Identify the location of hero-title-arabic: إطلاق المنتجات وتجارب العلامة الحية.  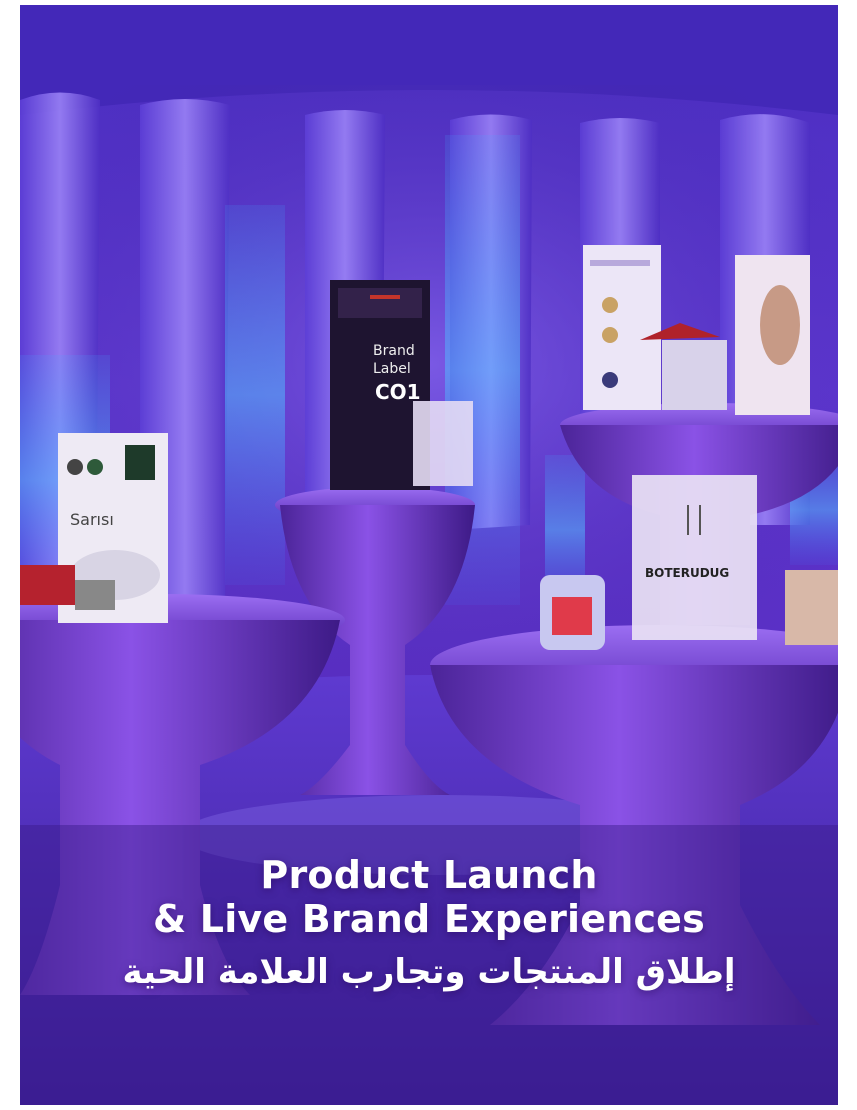
(429, 972).